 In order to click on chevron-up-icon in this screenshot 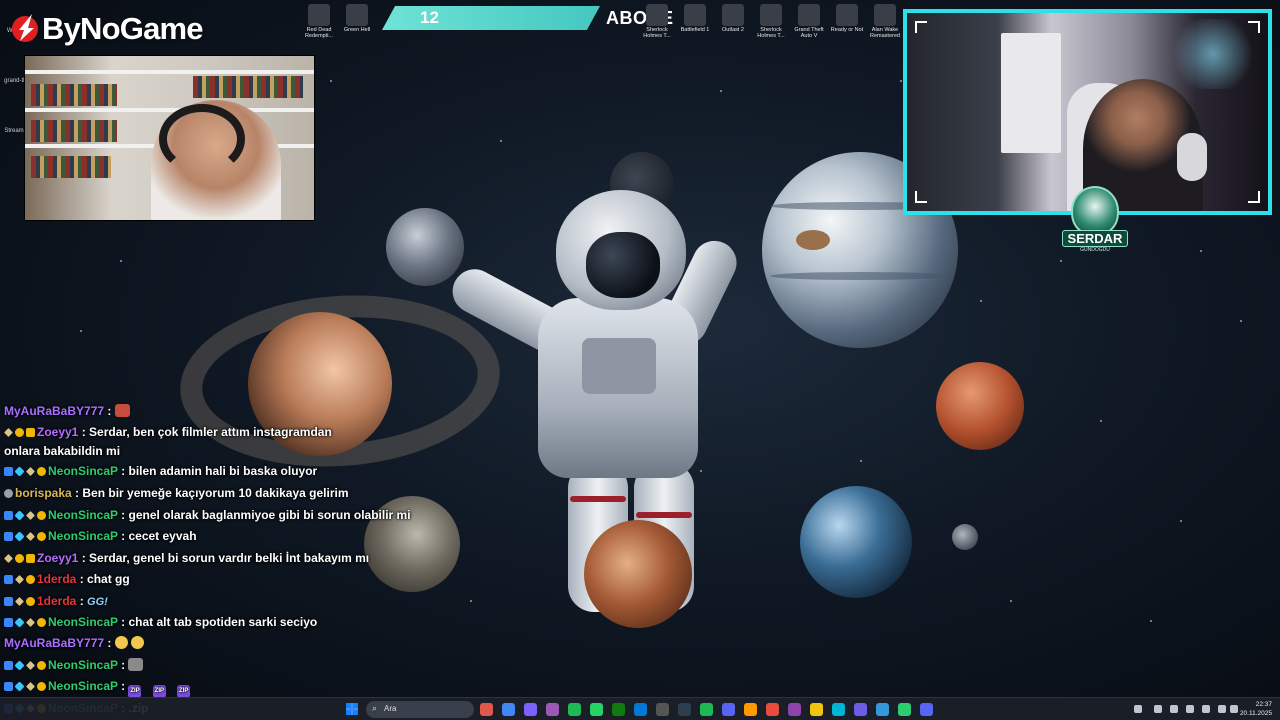, I will do `click(1138, 709)`.